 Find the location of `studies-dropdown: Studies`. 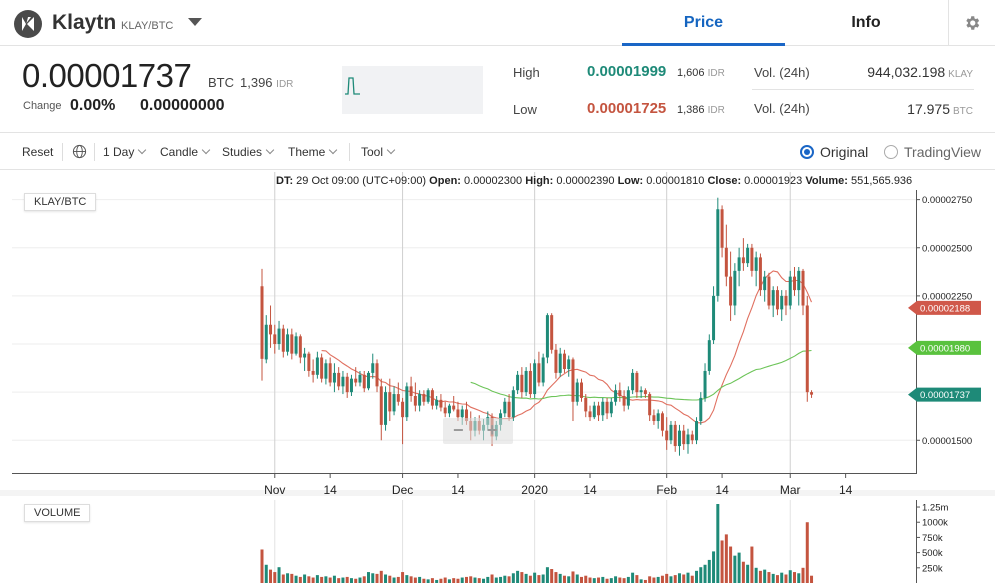

studies-dropdown: Studies is located at coordinates (248, 152).